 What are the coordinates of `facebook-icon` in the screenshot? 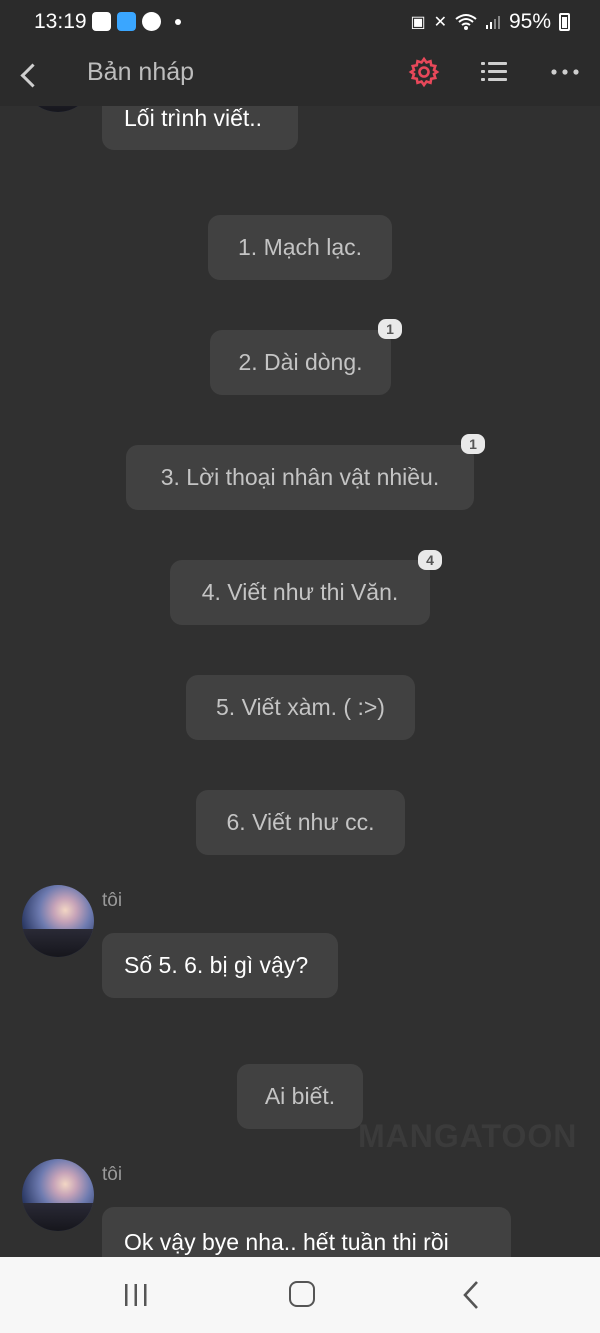 It's located at (151, 21).